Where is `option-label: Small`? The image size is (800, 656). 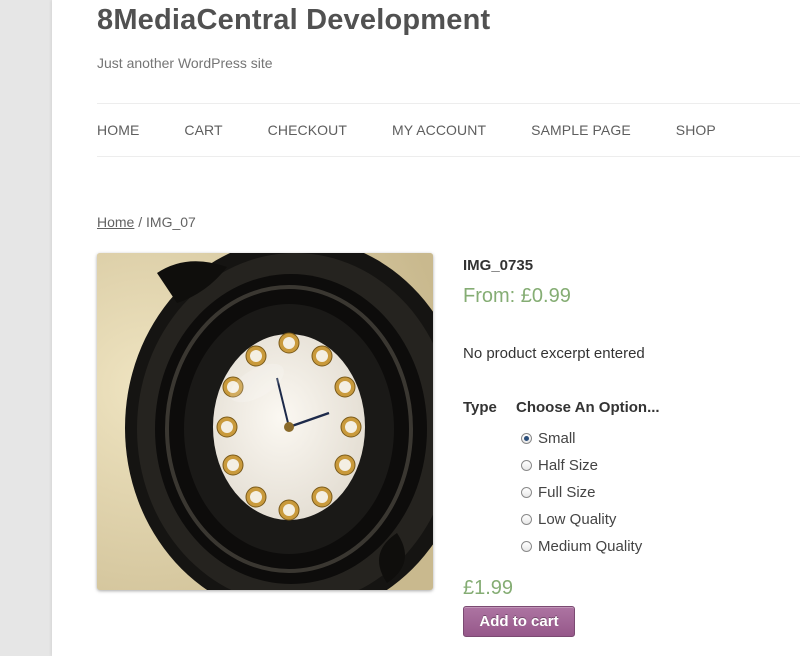 option-label: Small is located at coordinates (557, 438).